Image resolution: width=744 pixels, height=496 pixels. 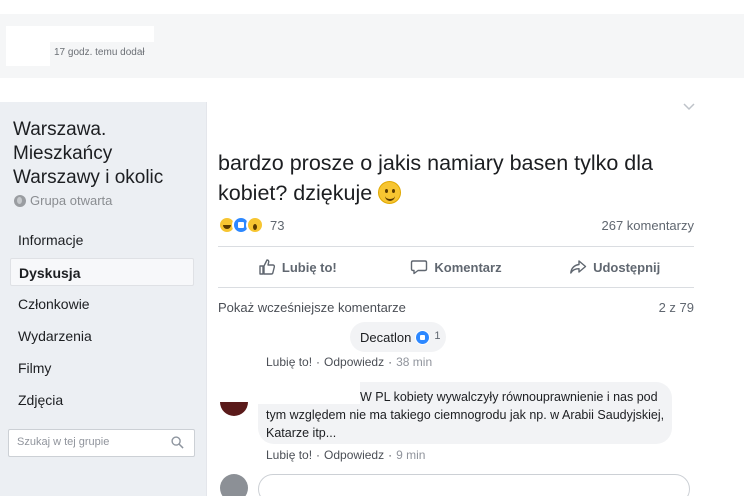 What do you see at coordinates (390, 192) in the screenshot?
I see `smile-emoji-icon` at bounding box center [390, 192].